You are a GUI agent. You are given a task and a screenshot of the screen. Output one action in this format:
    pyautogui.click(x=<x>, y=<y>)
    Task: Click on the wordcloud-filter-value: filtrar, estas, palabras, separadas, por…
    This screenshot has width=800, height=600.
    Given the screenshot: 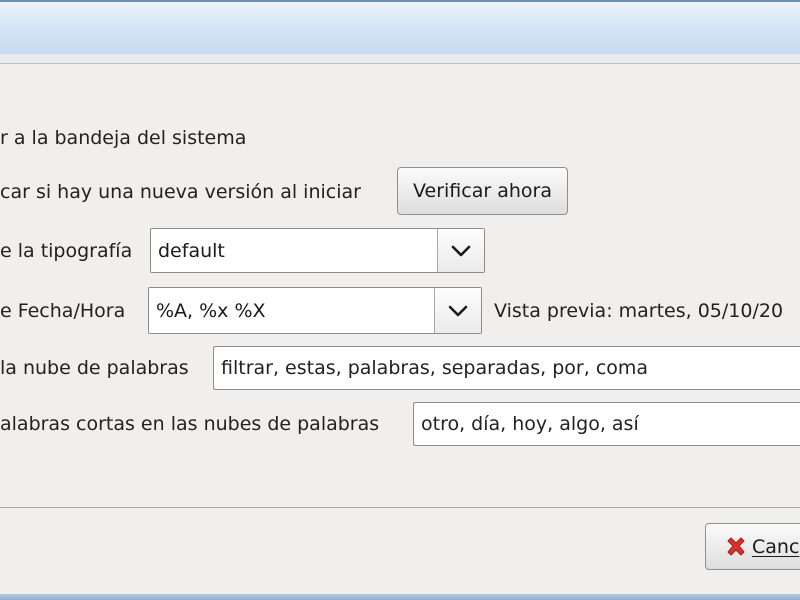 What is the action you would take?
    pyautogui.click(x=435, y=368)
    